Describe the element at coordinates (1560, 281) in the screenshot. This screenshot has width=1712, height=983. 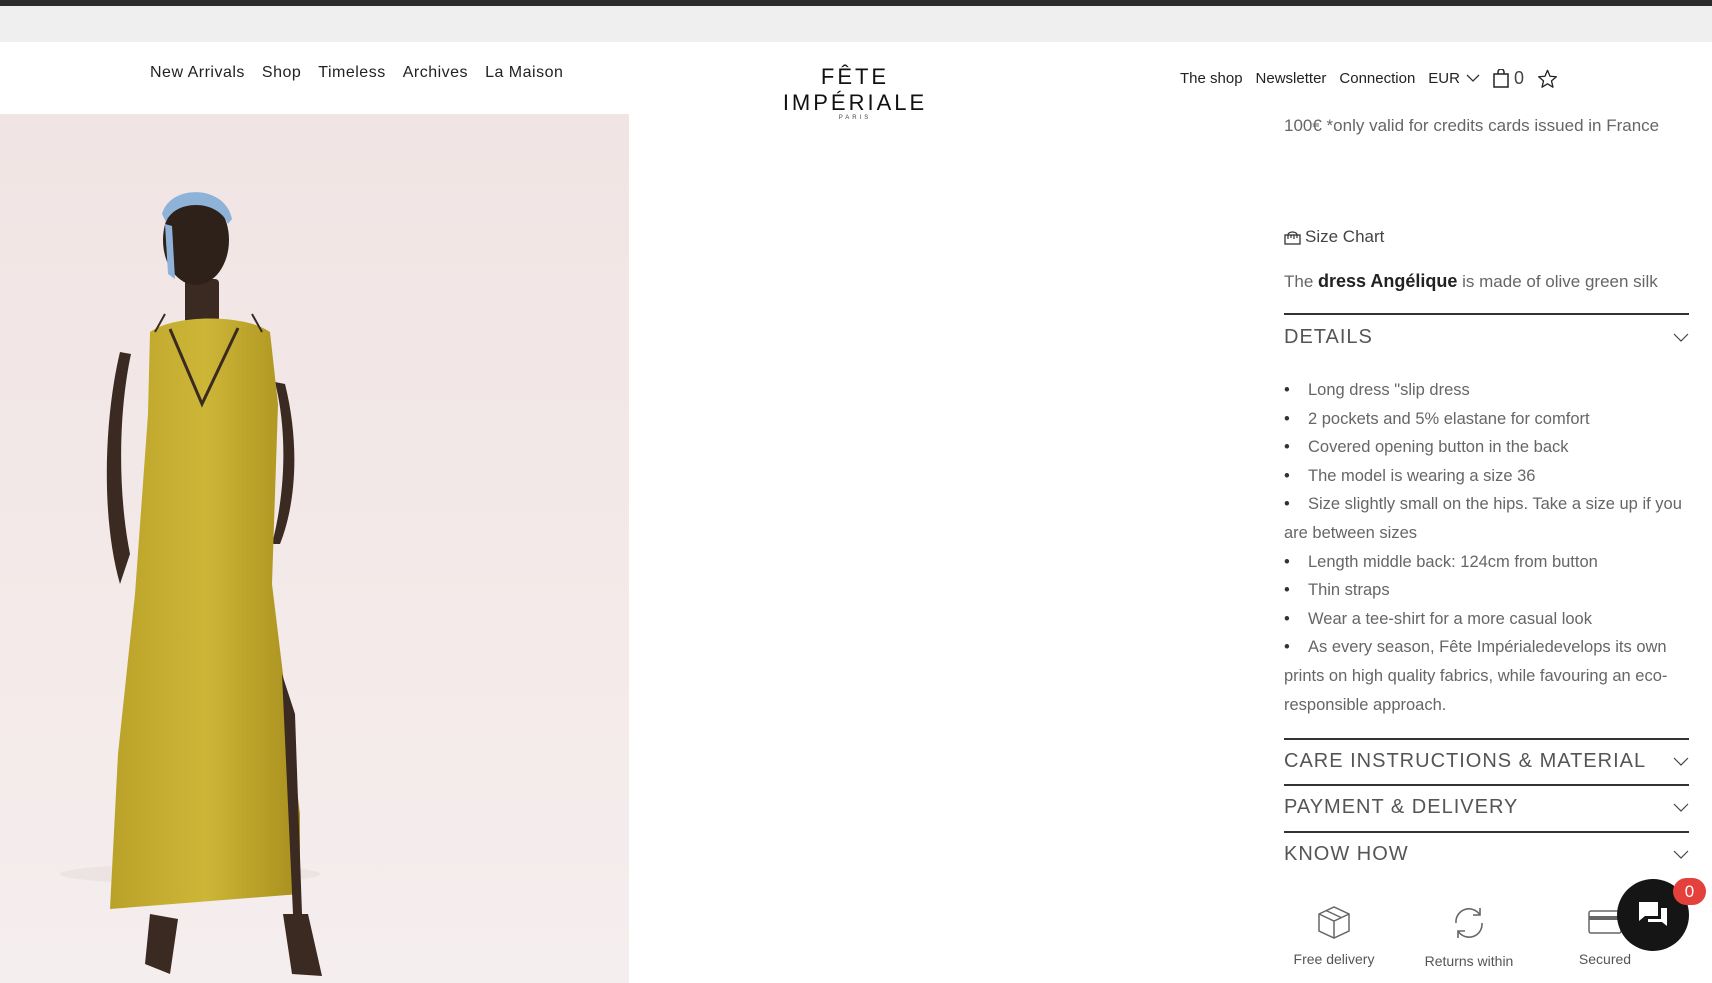
I see `desc-suffix: is made of olive green silk` at that location.